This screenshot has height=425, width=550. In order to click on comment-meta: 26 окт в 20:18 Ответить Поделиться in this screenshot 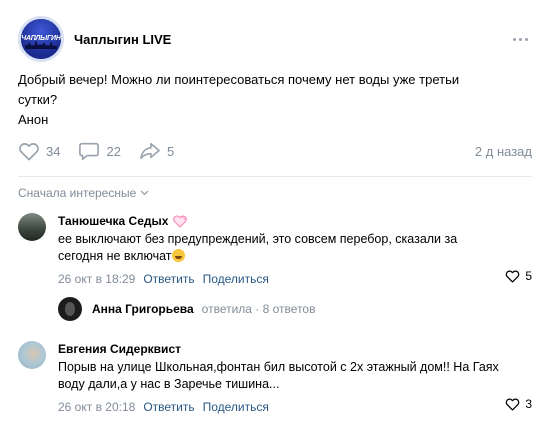, I will do `click(295, 407)`.